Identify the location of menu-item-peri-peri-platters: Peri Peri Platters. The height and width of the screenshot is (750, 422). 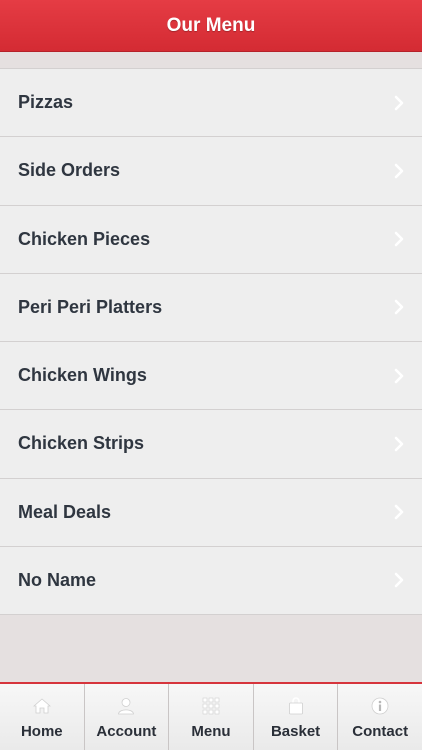
(211, 307).